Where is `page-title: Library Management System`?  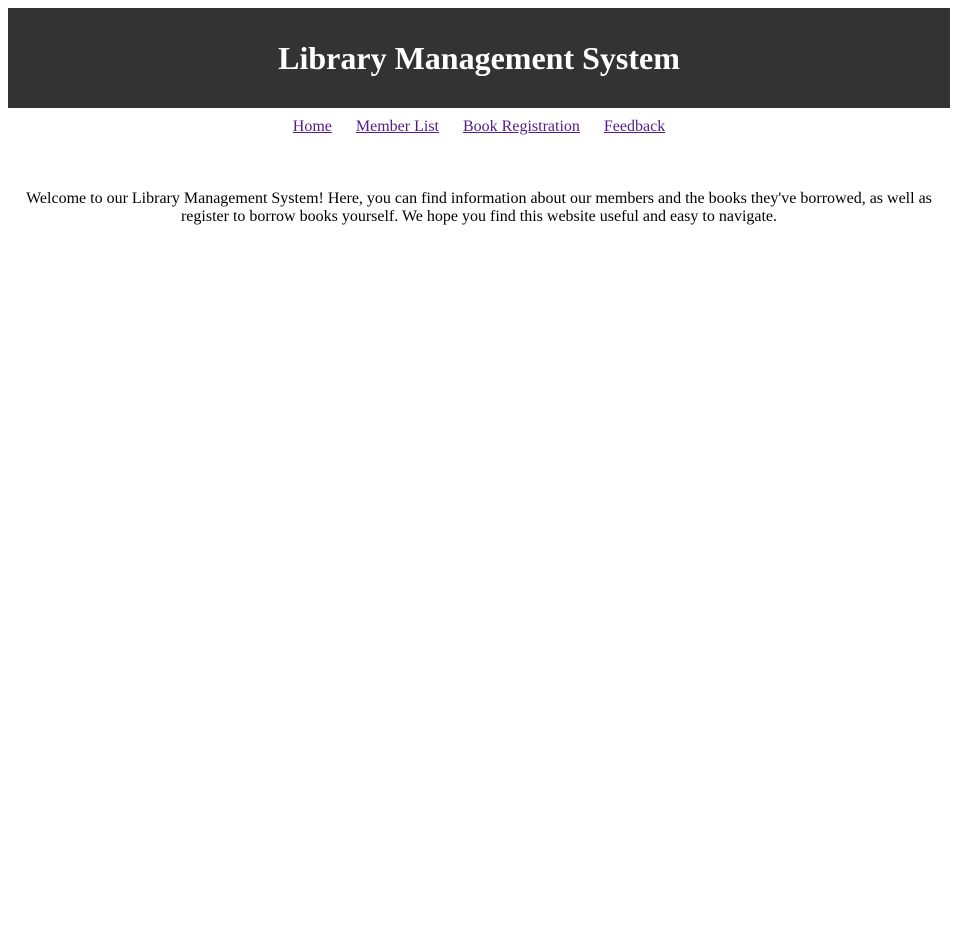 page-title: Library Management System is located at coordinates (479, 57).